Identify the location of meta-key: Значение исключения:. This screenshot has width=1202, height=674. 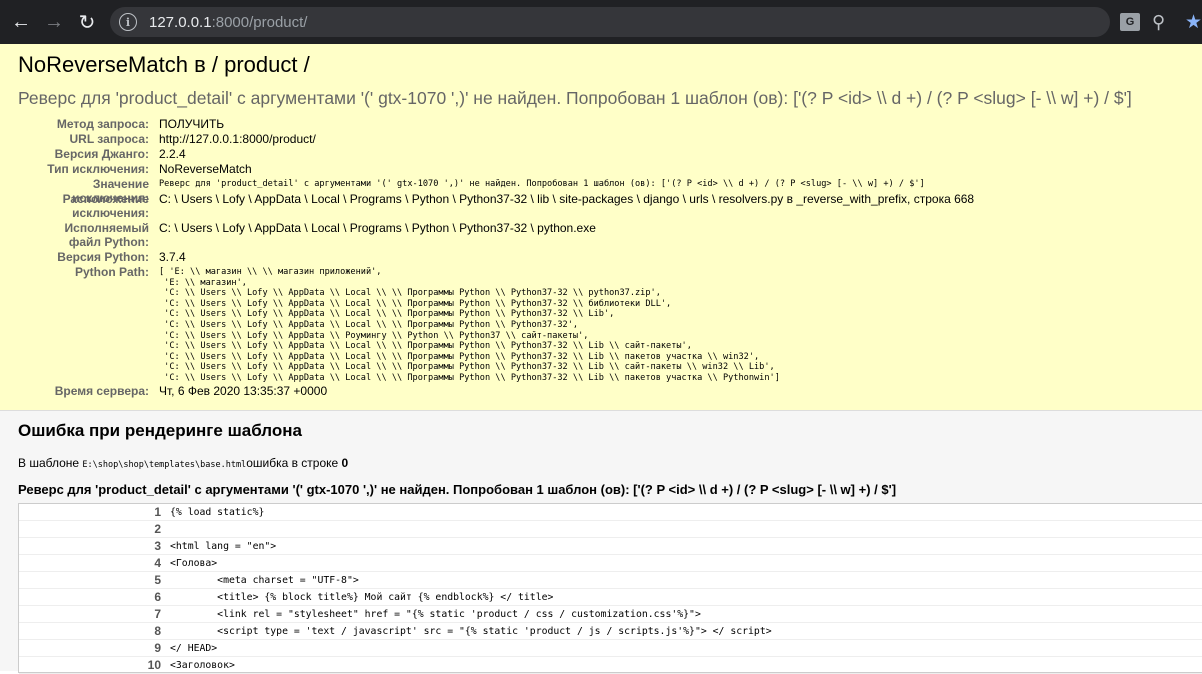
(110, 191).